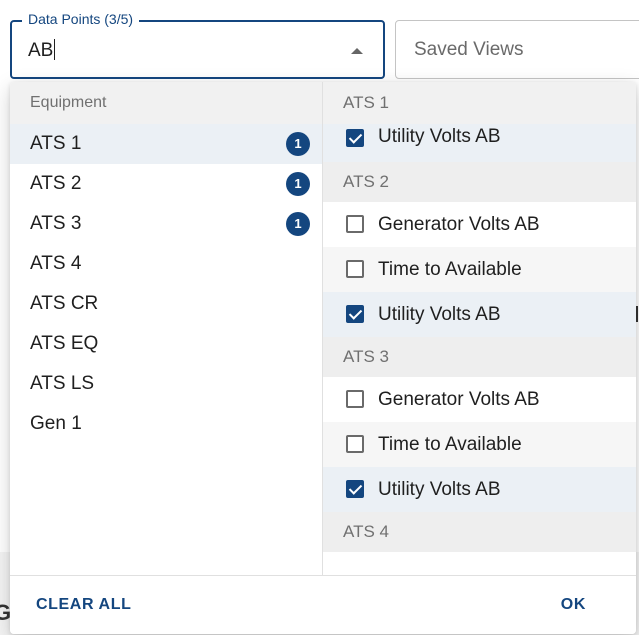 The height and width of the screenshot is (635, 639). What do you see at coordinates (197, 49) in the screenshot?
I see `data-points-field: AB` at bounding box center [197, 49].